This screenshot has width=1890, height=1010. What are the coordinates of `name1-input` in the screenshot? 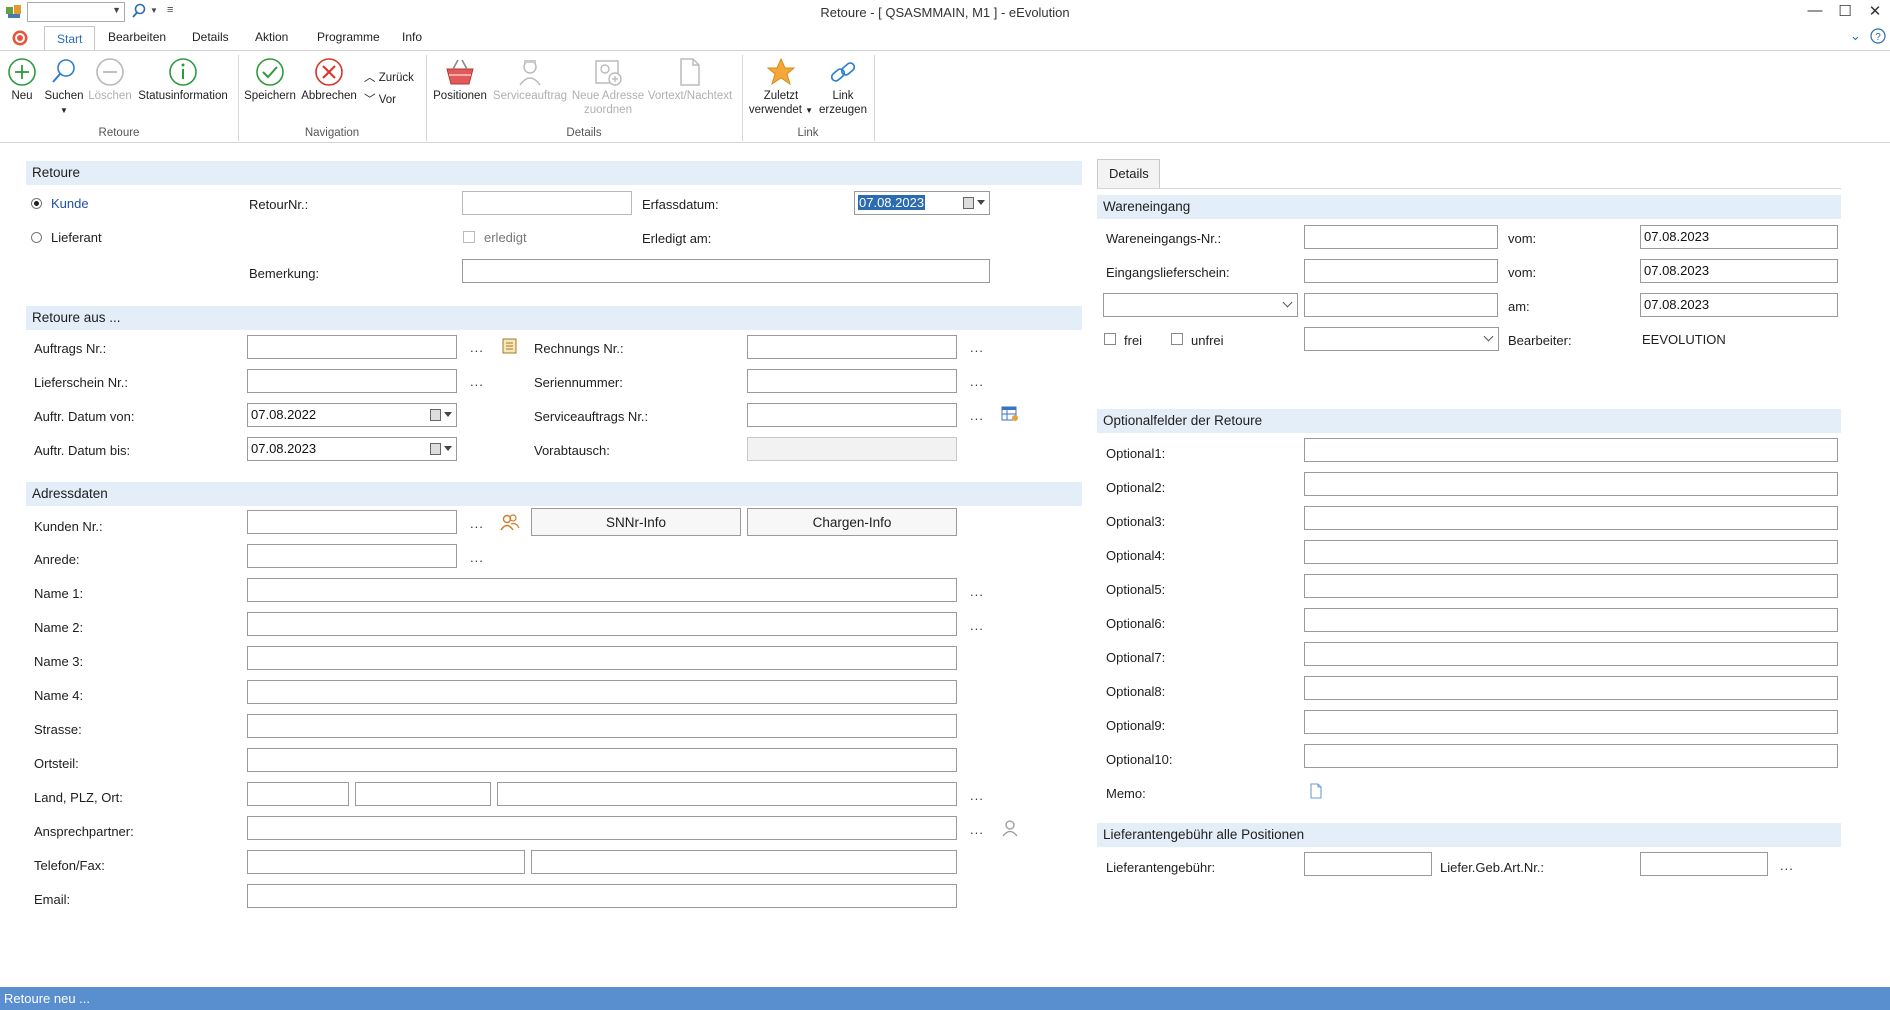 It's located at (602, 590).